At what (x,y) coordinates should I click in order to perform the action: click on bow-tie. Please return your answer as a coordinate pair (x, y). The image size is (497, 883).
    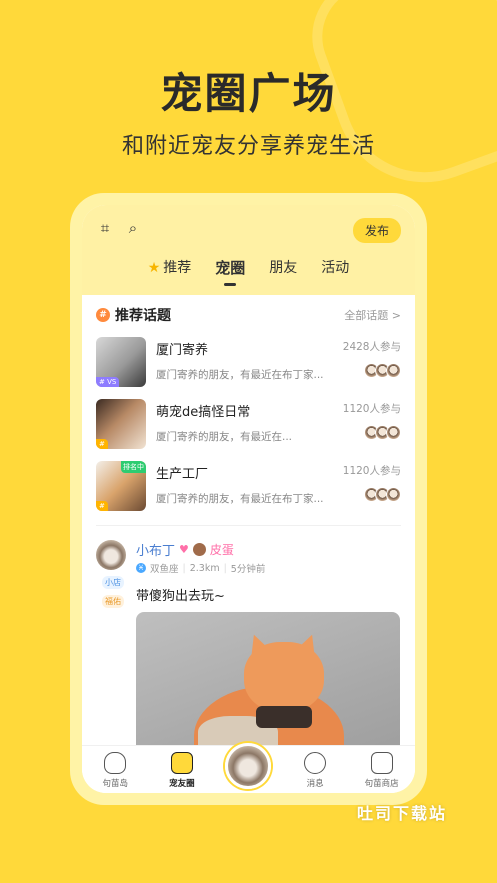
    Looking at the image, I should click on (284, 717).